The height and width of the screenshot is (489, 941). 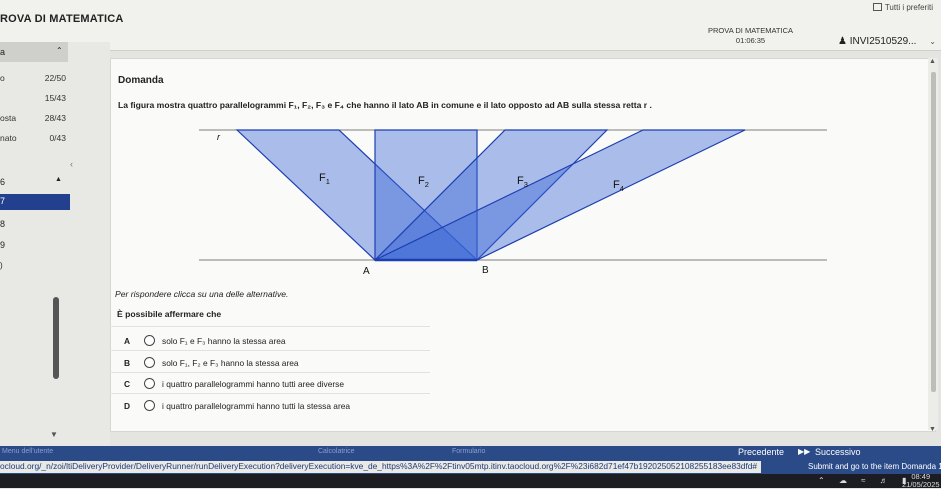 What do you see at coordinates (35, 98) in the screenshot?
I see `sidebar-stat-row: 15/43` at bounding box center [35, 98].